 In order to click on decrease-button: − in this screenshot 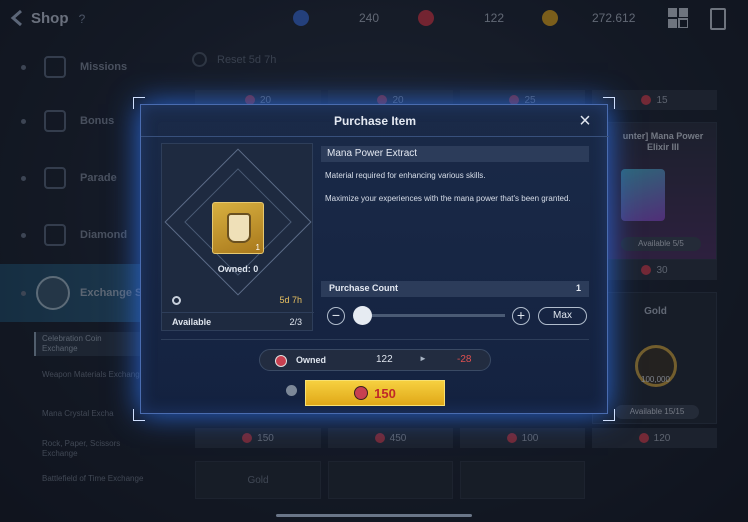, I will do `click(336, 316)`.